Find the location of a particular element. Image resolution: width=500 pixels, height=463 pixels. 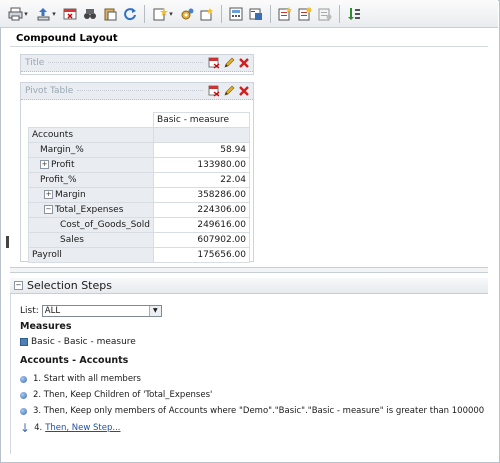

export-icon is located at coordinates (43, 13).